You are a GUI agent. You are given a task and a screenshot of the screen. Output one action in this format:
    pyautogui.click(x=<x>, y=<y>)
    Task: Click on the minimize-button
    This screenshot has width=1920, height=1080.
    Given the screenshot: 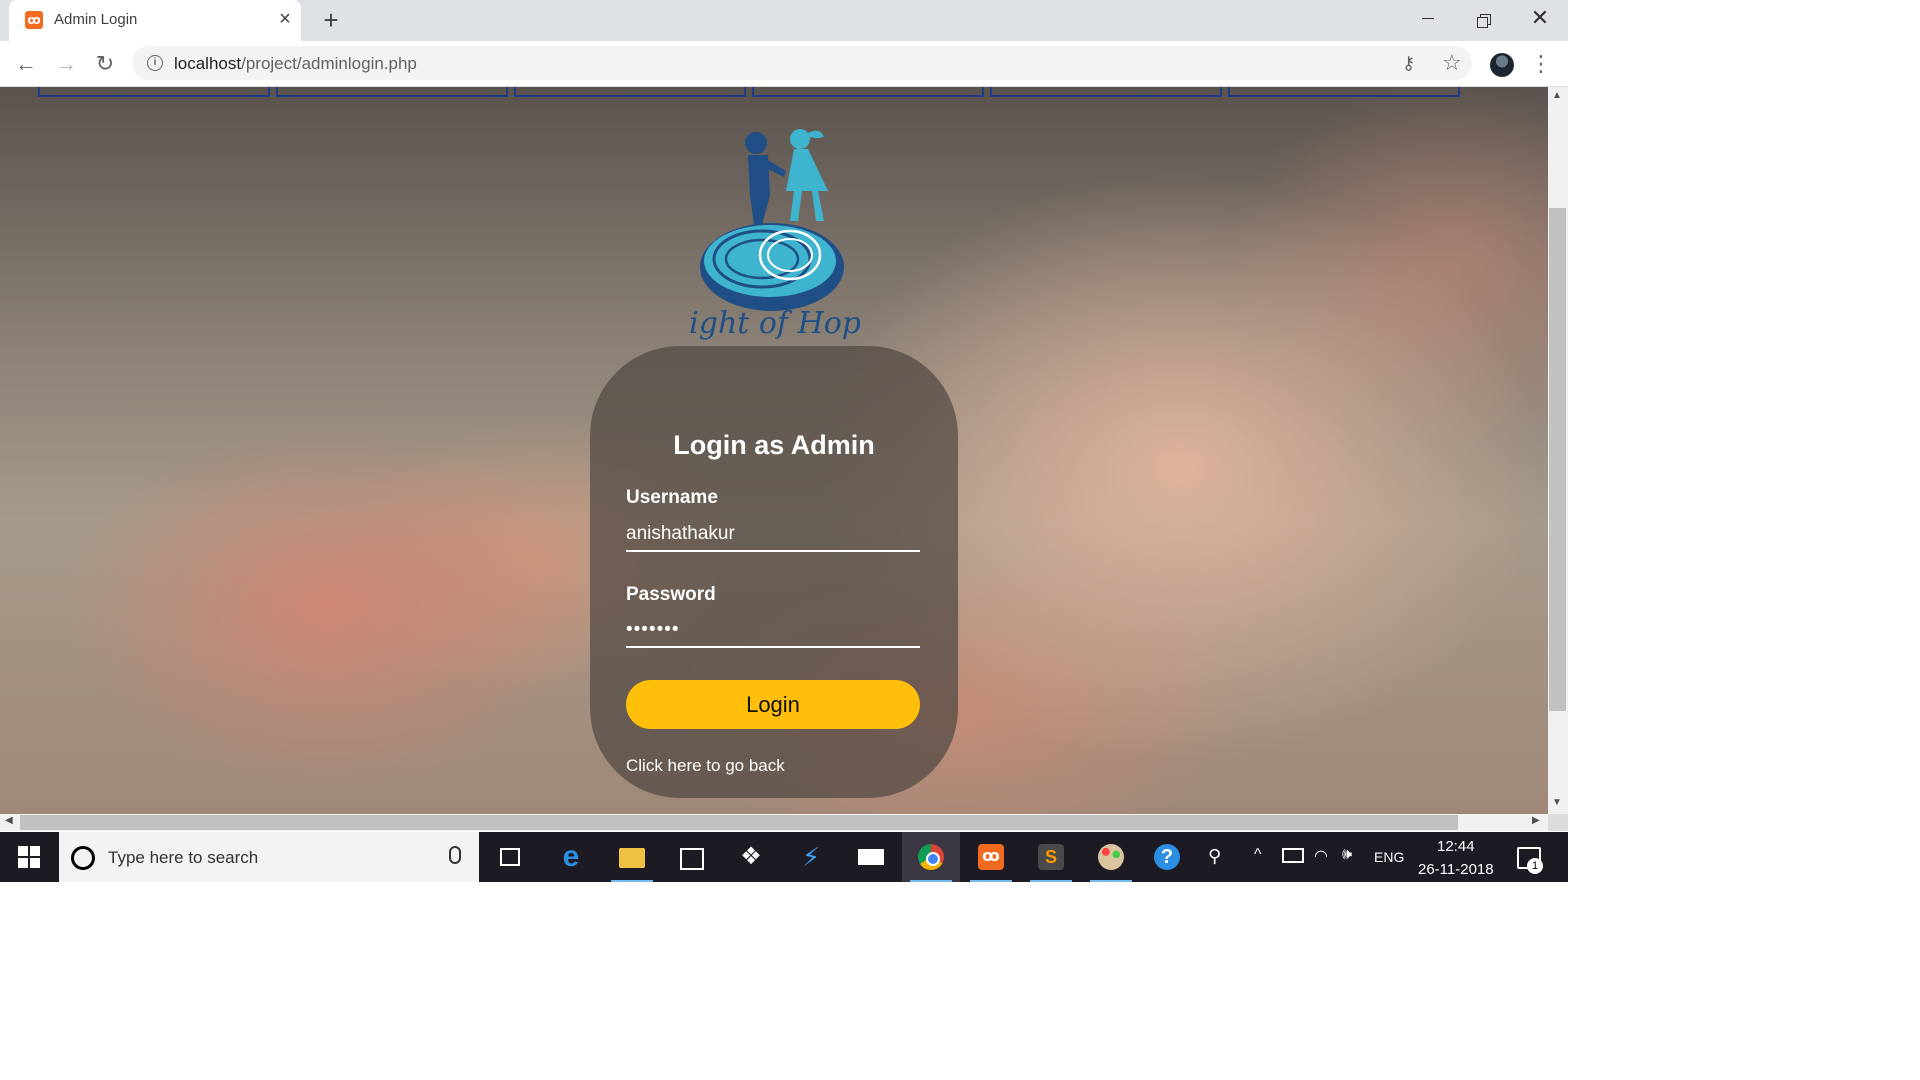 What is the action you would take?
    pyautogui.click(x=1428, y=19)
    